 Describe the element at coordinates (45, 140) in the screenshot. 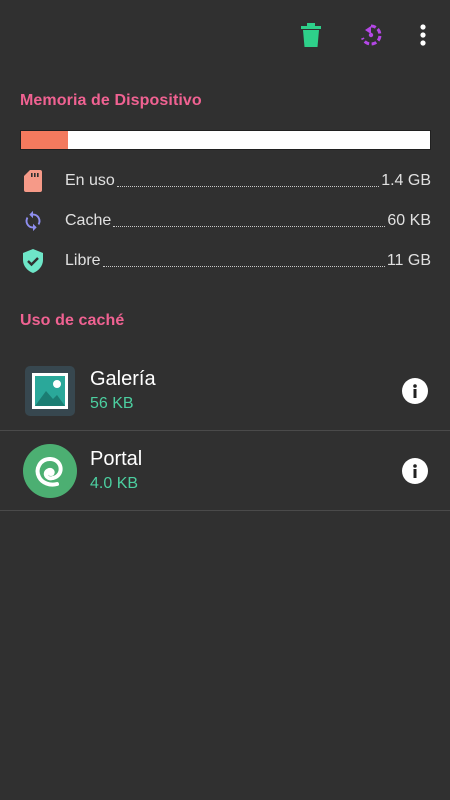

I see `memory-usage-bar-fill` at that location.